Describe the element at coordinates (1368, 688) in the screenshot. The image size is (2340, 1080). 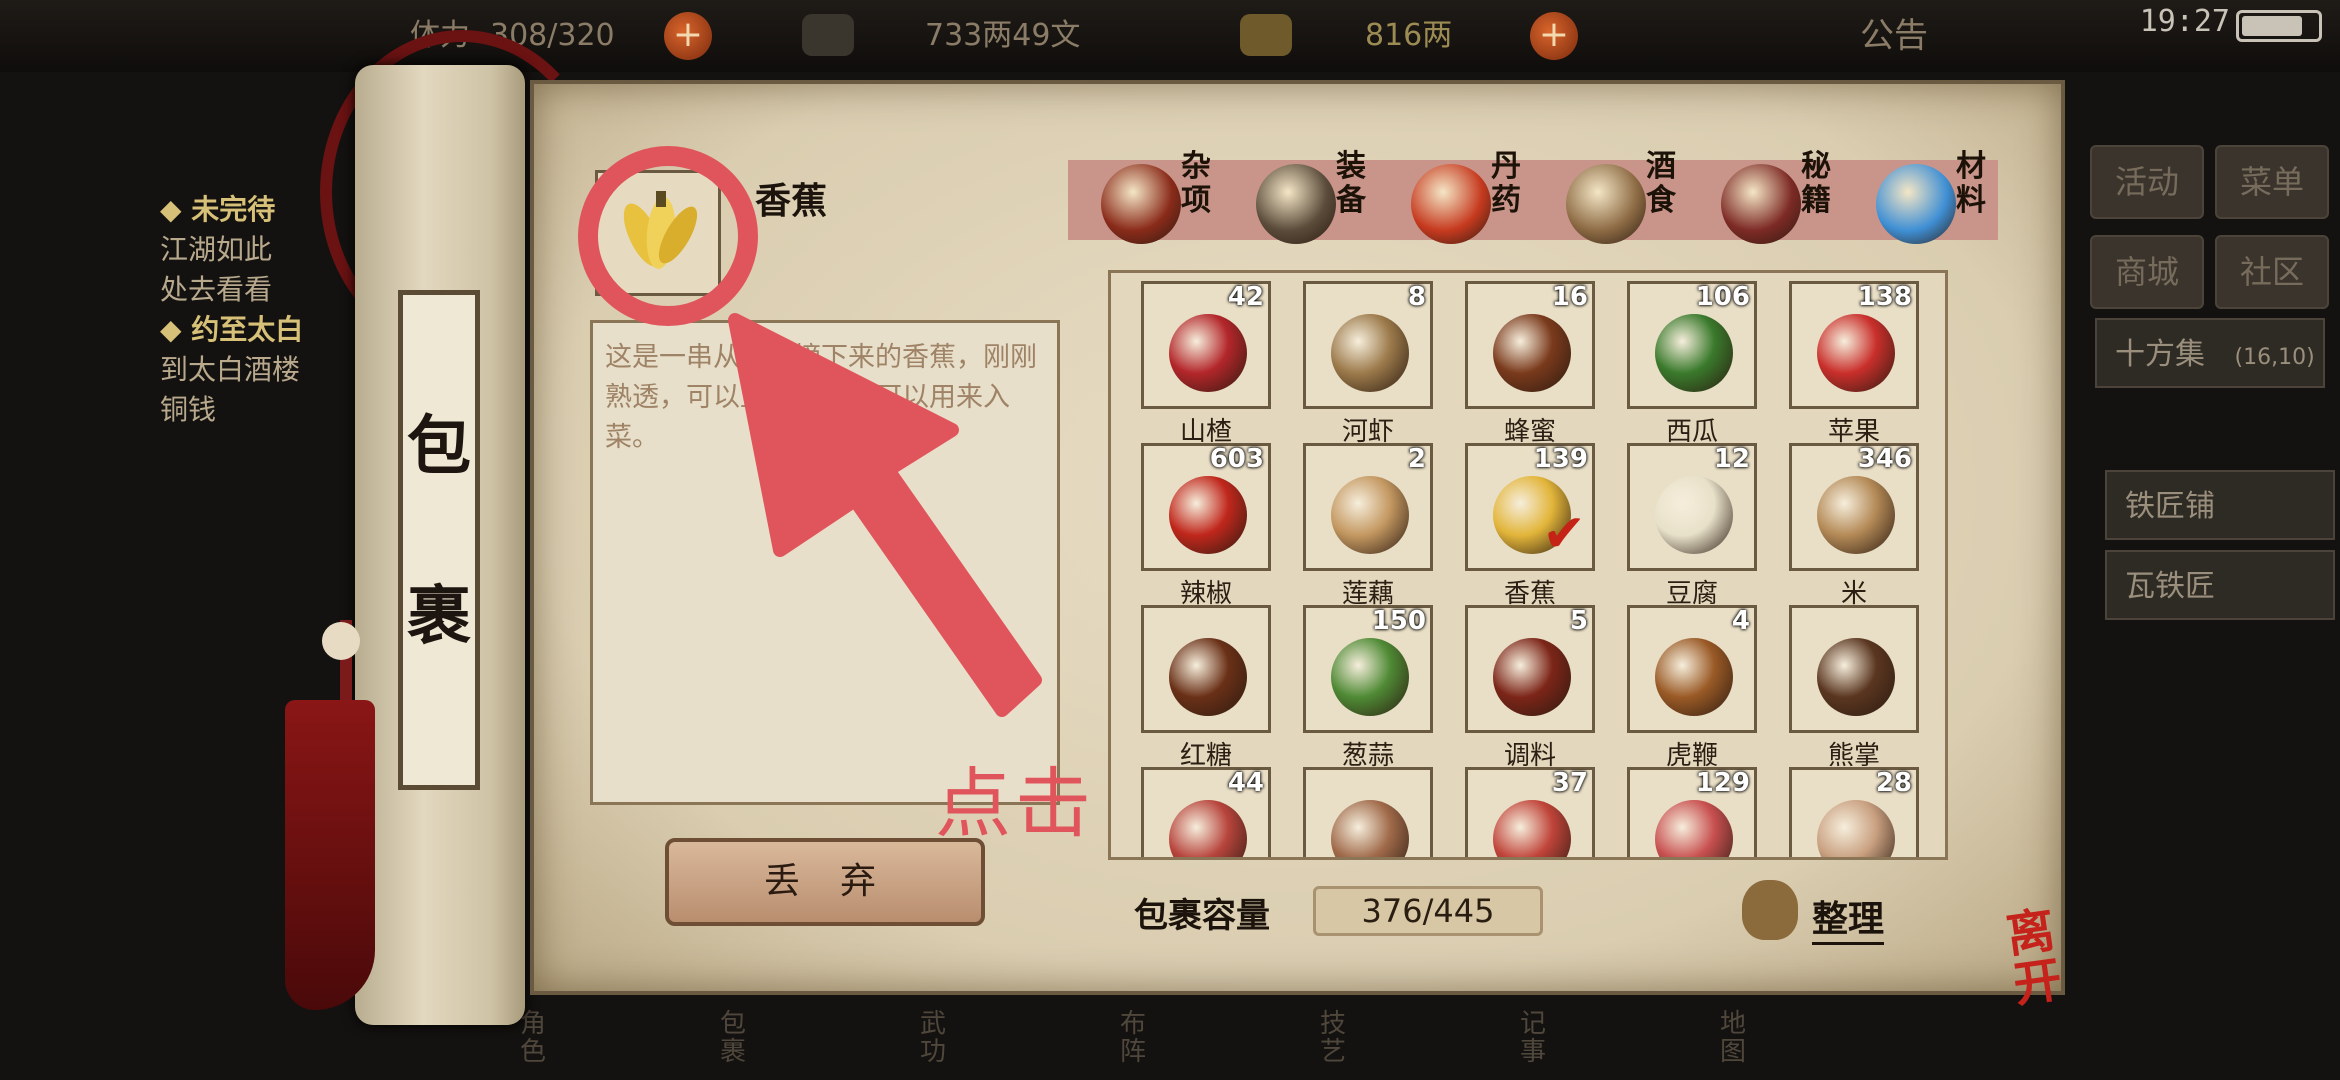
I see `inventory-item: 150 葱蒜` at that location.